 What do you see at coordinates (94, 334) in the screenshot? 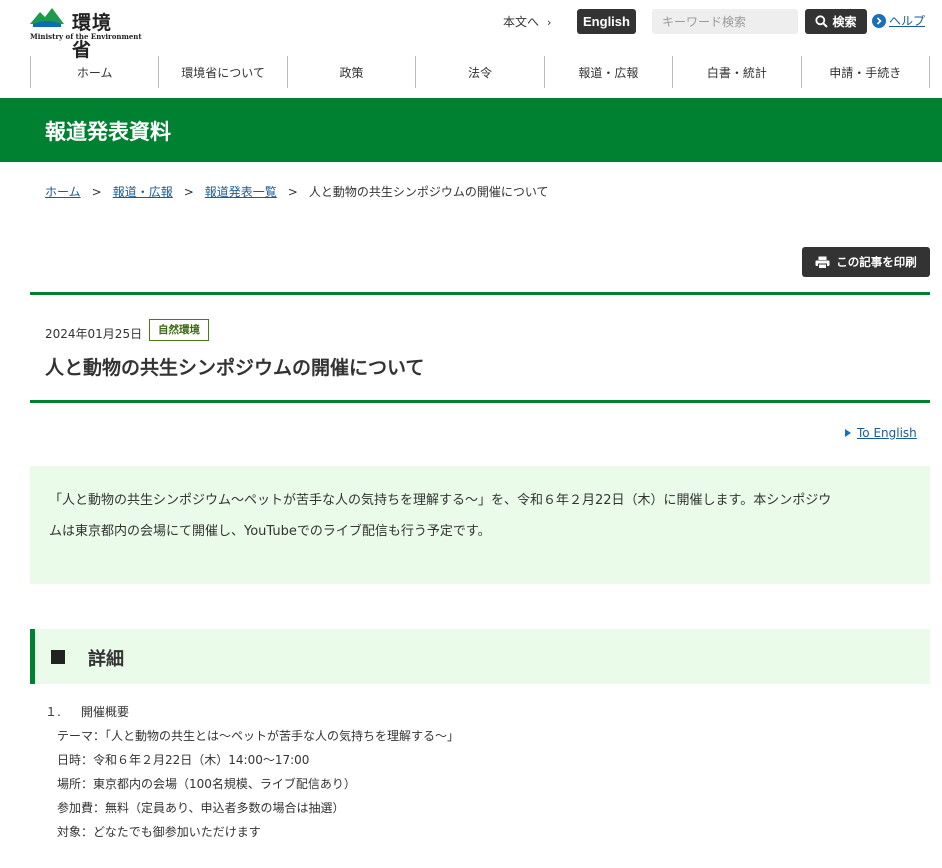
I see `article-date: 2024年01月25日` at bounding box center [94, 334].